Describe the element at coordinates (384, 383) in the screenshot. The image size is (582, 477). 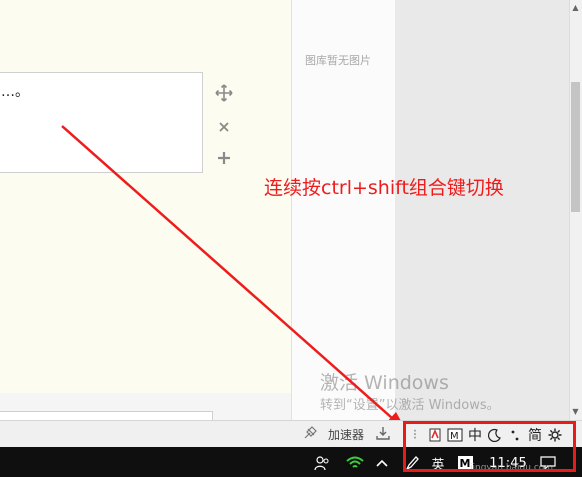
I see `activate-windows-title: 激活 Windows` at that location.